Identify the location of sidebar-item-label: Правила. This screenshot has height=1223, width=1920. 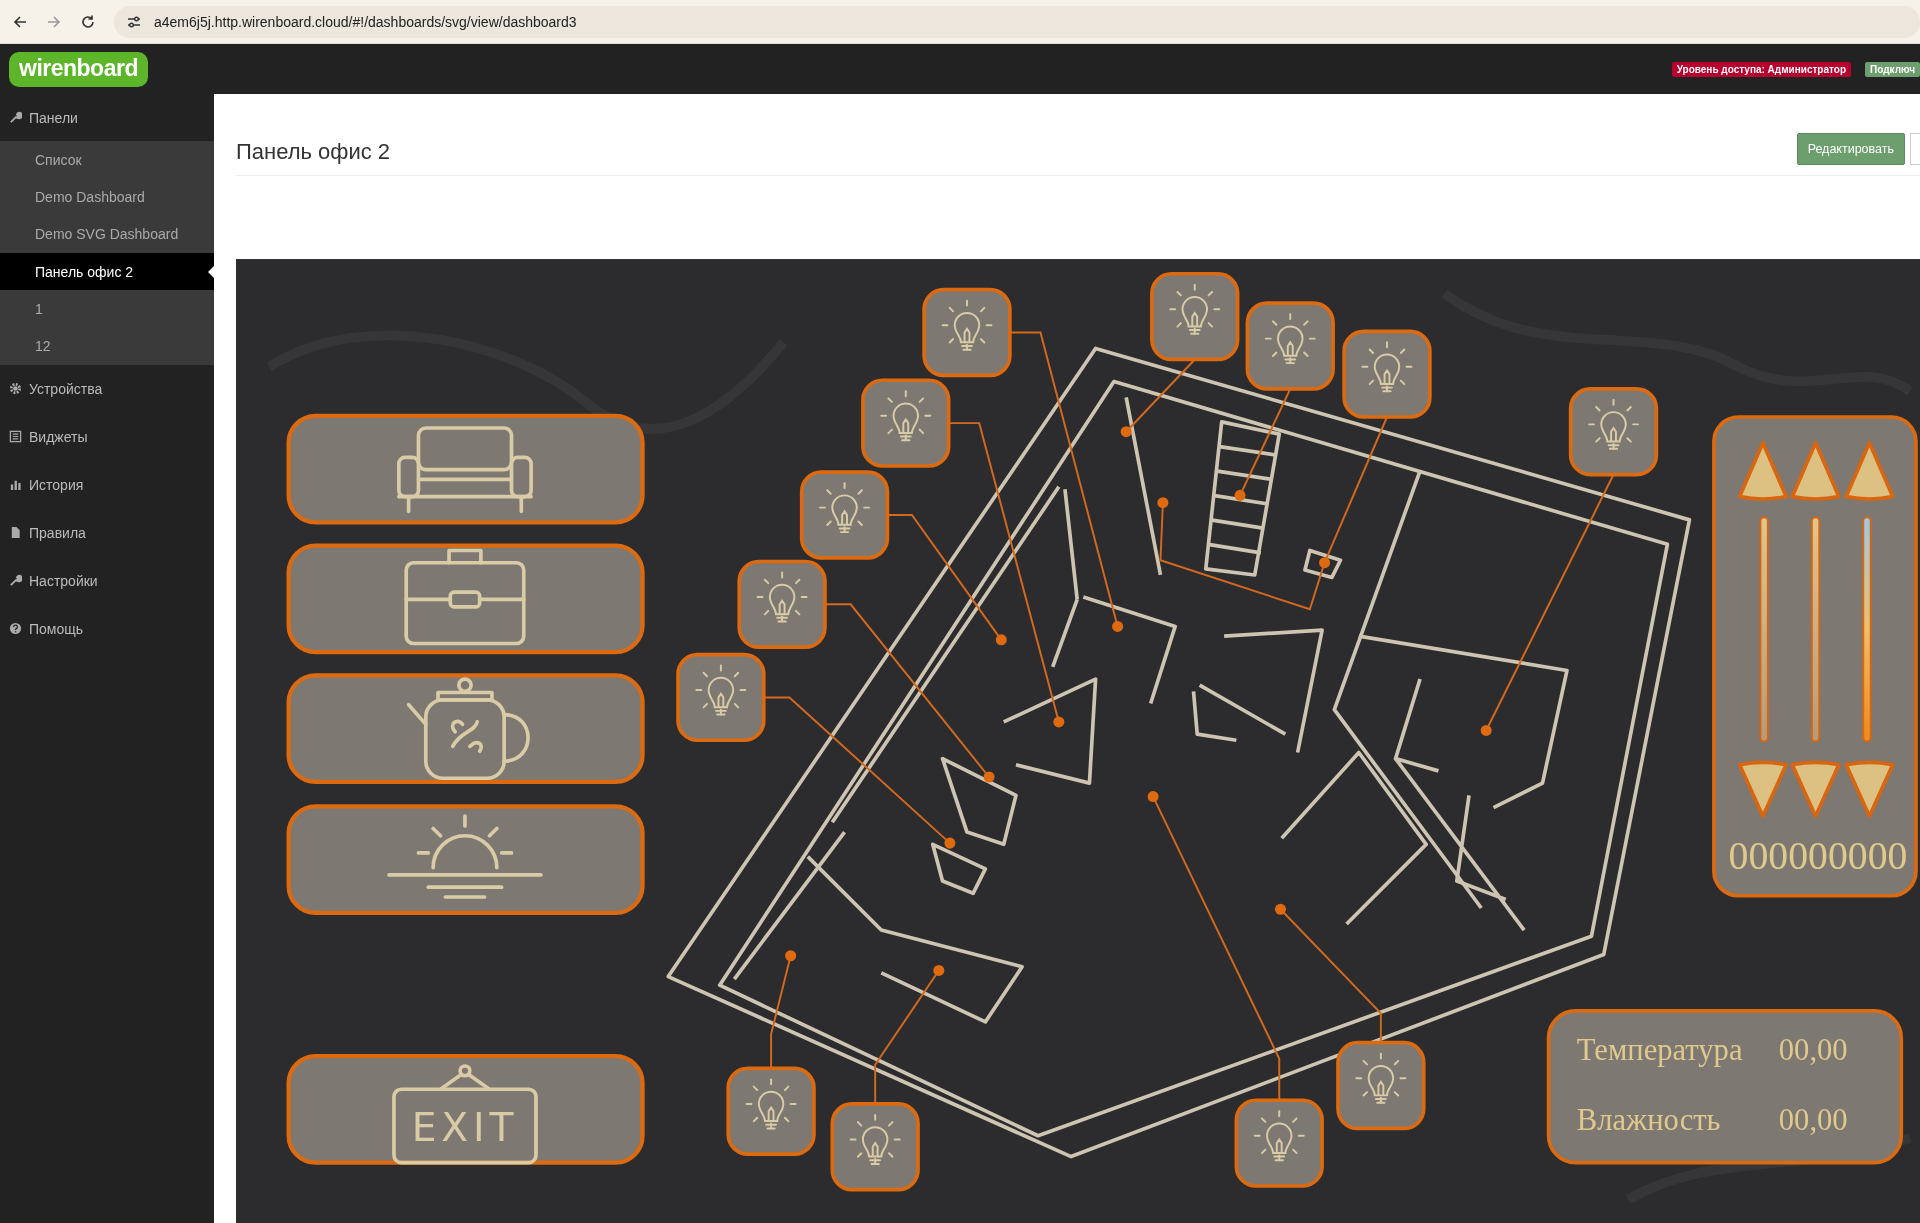
(57, 532).